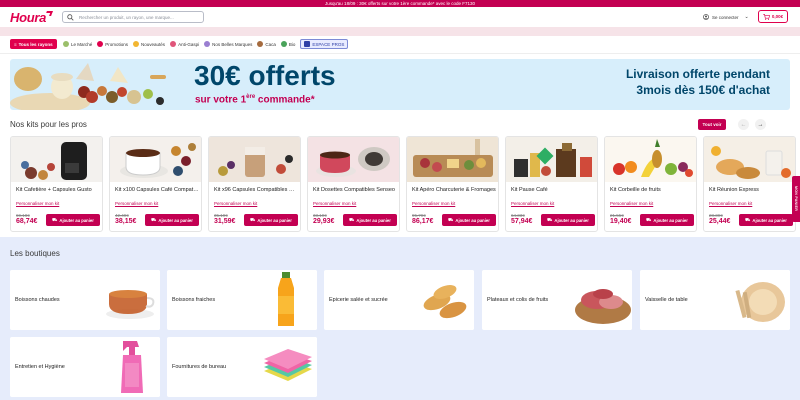 The width and height of the screenshot is (800, 400). I want to click on boutique-tile: Epicerie salée et sucrée, so click(399, 300).